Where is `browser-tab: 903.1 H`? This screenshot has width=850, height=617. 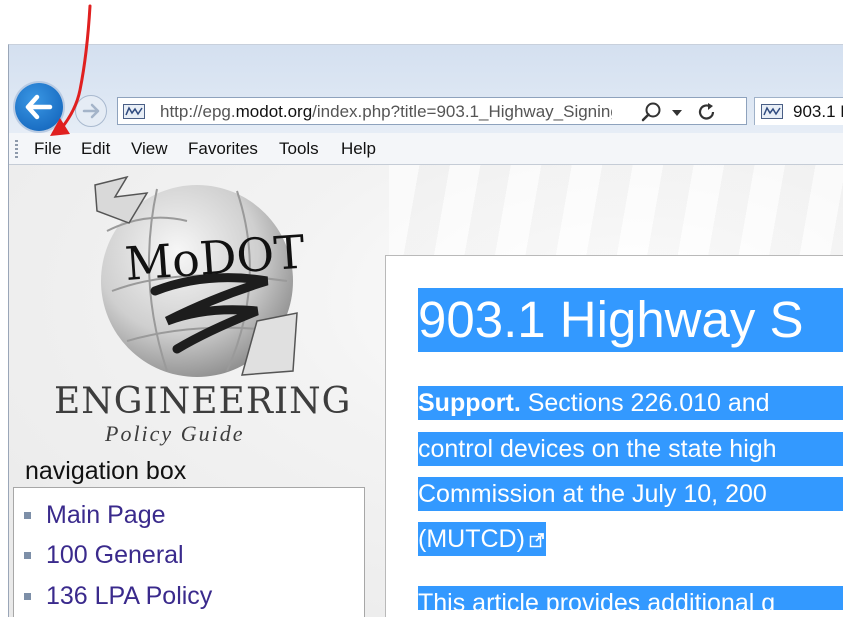 browser-tab: 903.1 H is located at coordinates (798, 111).